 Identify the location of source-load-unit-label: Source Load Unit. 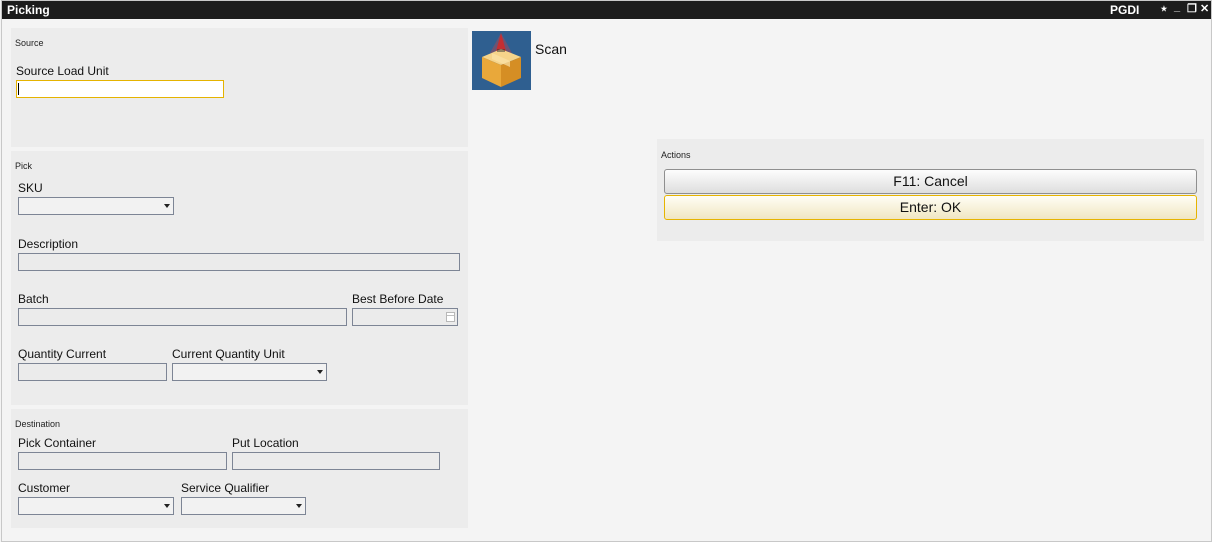
(62, 71).